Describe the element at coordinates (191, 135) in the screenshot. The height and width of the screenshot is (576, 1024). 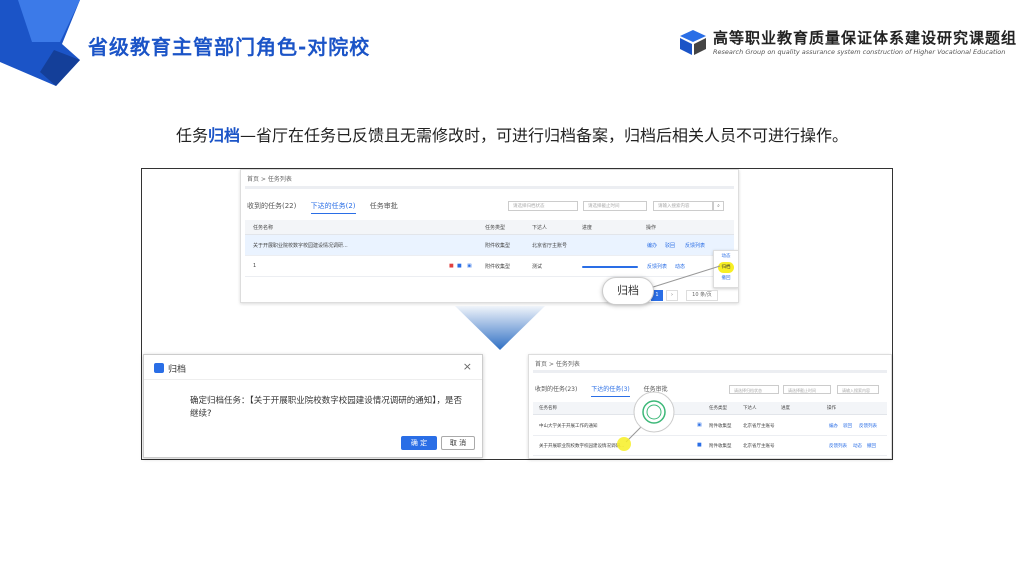
I see `headline-prefix: 任务` at that location.